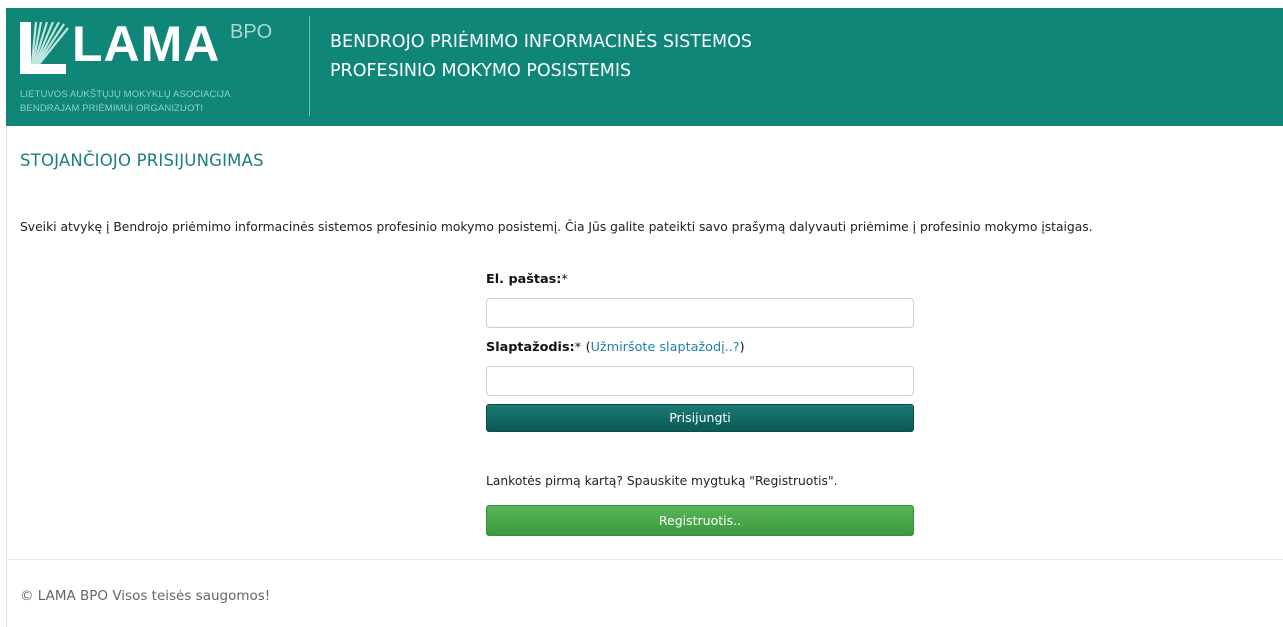  I want to click on footer-copyright: © LAMA BPO Visos teisės saugomos!, so click(145, 596).